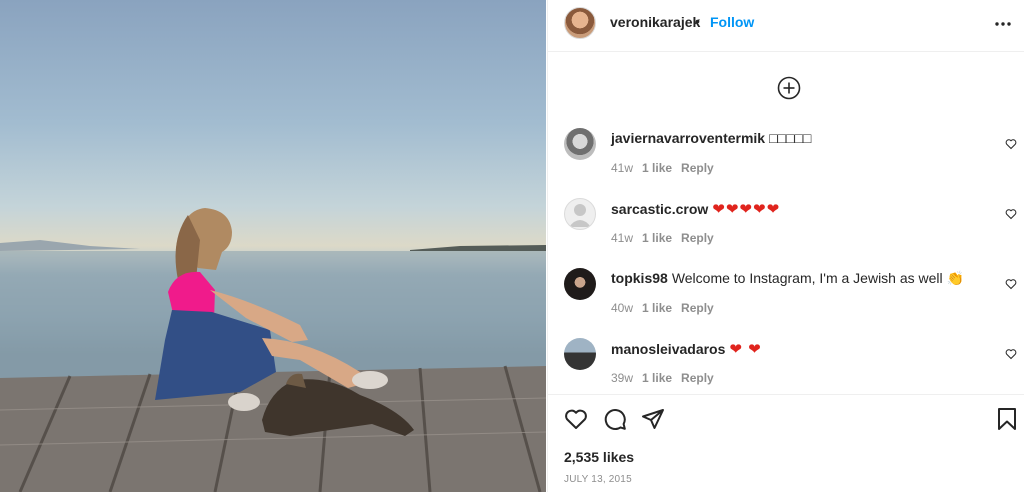  What do you see at coordinates (745, 349) in the screenshot?
I see `comment-body: ❤ ❤` at bounding box center [745, 349].